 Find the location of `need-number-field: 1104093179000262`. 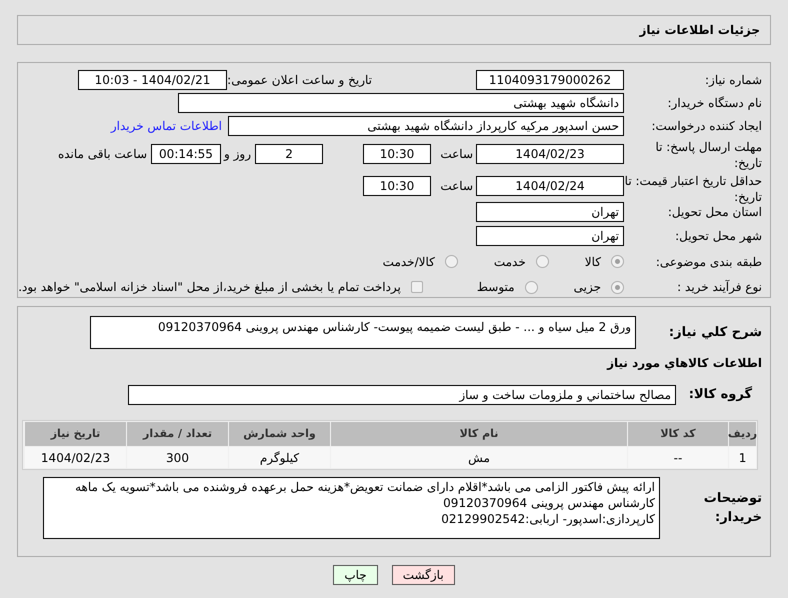

need-number-field: 1104093179000262 is located at coordinates (550, 80).